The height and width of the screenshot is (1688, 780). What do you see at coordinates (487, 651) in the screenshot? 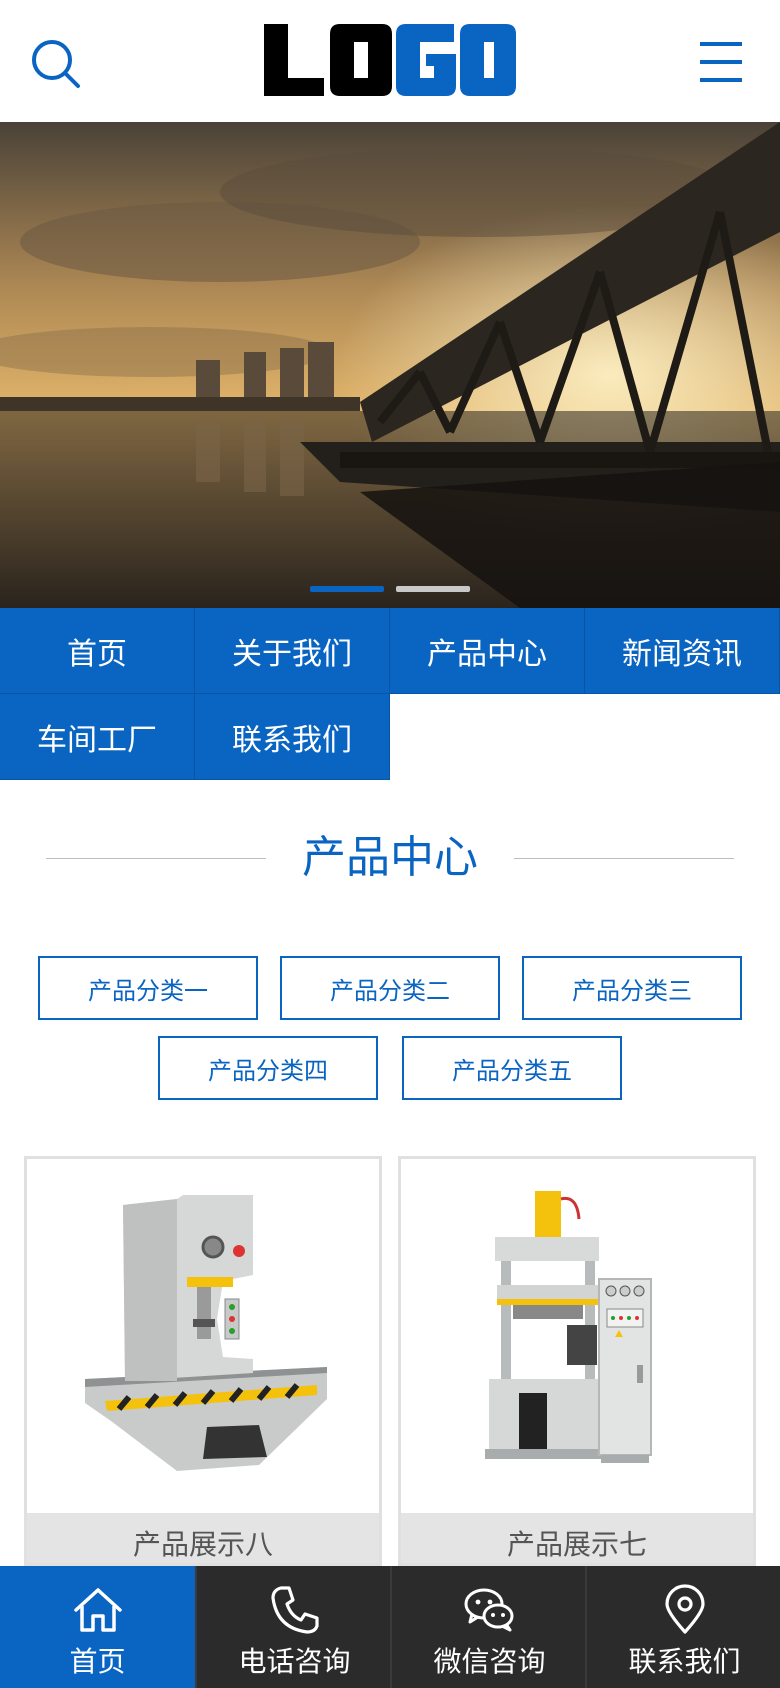
I see `nav-item-products: 产品中心` at bounding box center [487, 651].